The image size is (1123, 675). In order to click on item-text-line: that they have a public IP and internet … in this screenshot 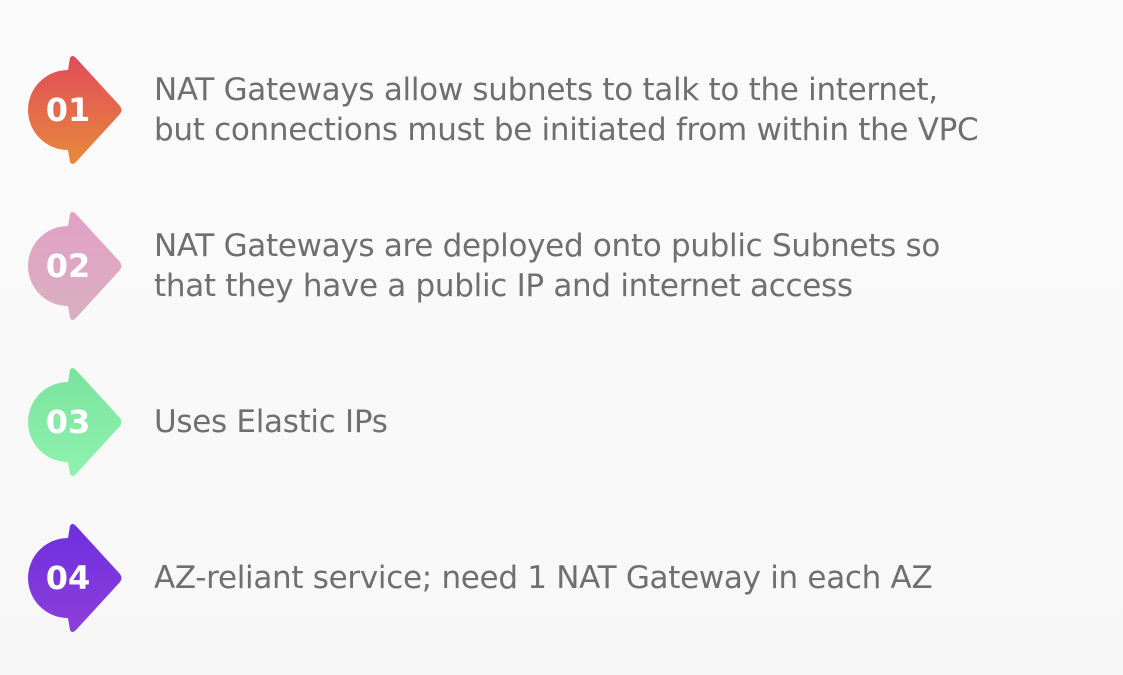, I will do `click(503, 286)`.